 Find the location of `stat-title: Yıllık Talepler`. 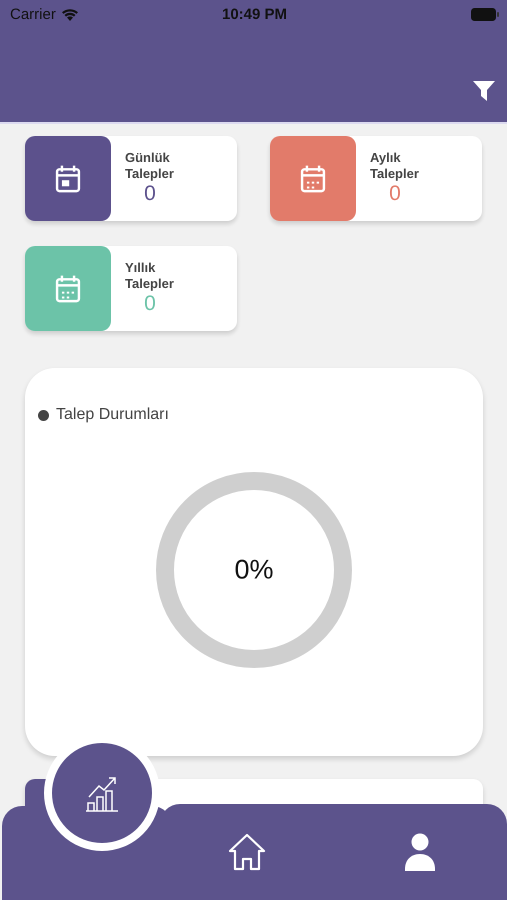

stat-title: Yıllık Talepler is located at coordinates (150, 276).